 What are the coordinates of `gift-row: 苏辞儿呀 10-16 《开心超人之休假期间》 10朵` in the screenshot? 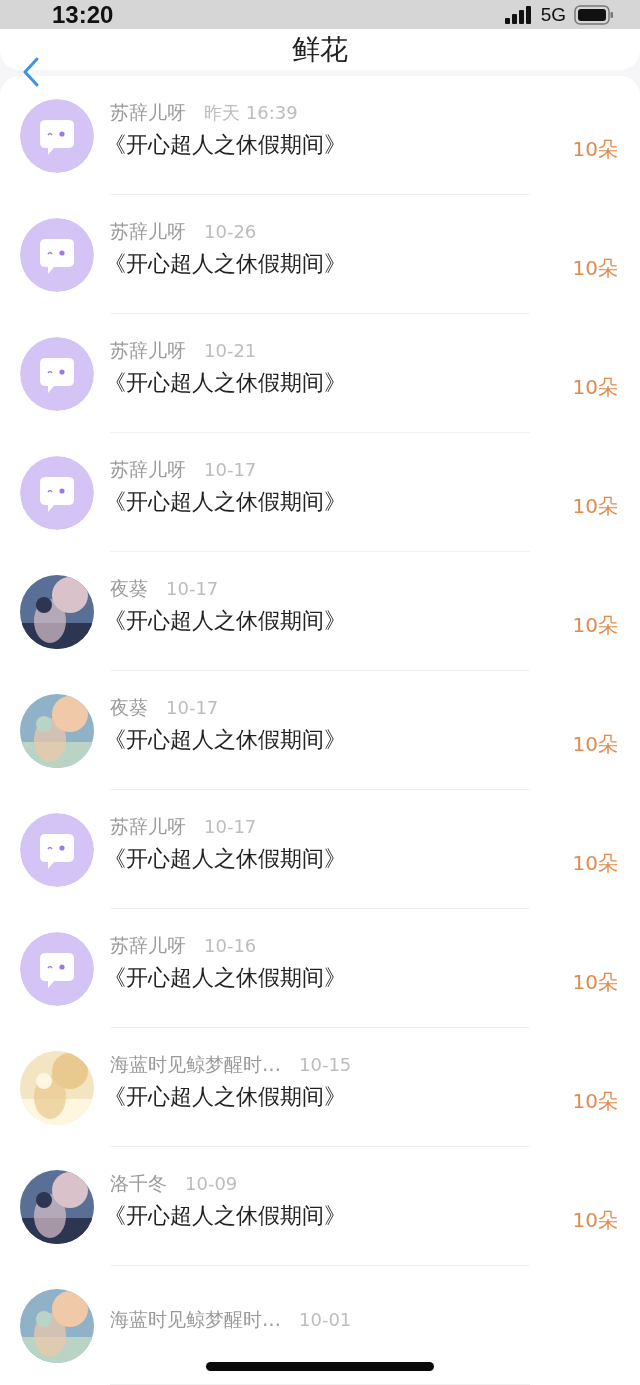 It's located at (320, 968).